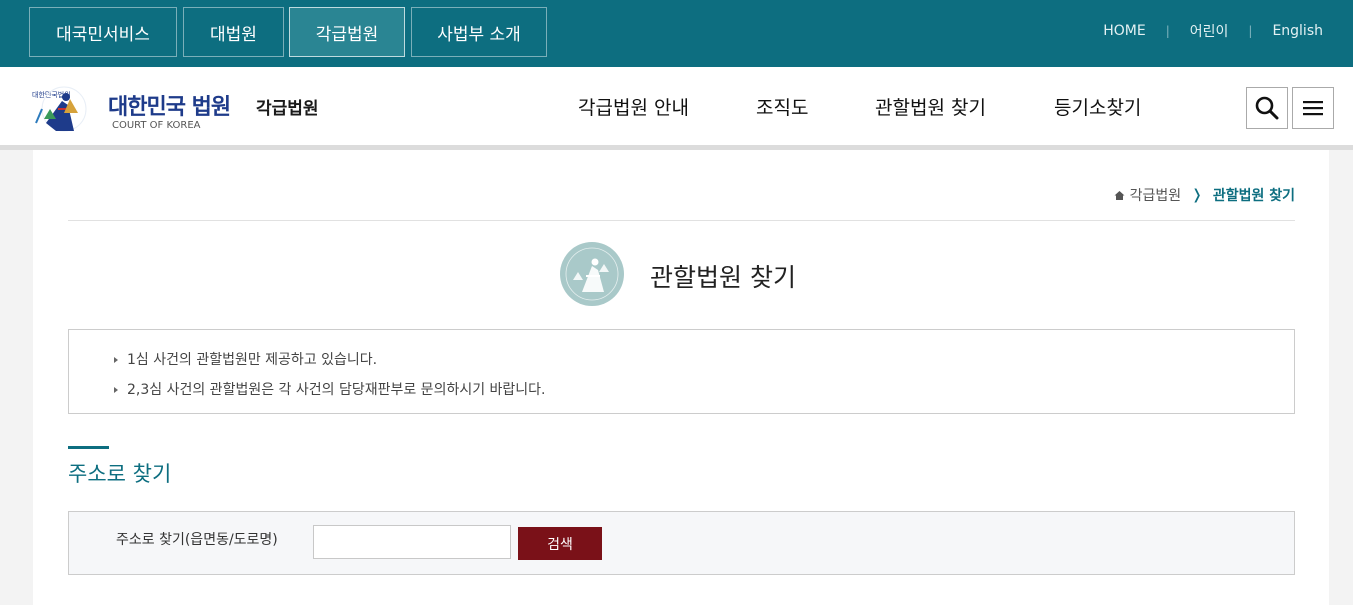 This screenshot has height=605, width=1353. Describe the element at coordinates (88, 447) in the screenshot. I see `section-accent-bar` at that location.